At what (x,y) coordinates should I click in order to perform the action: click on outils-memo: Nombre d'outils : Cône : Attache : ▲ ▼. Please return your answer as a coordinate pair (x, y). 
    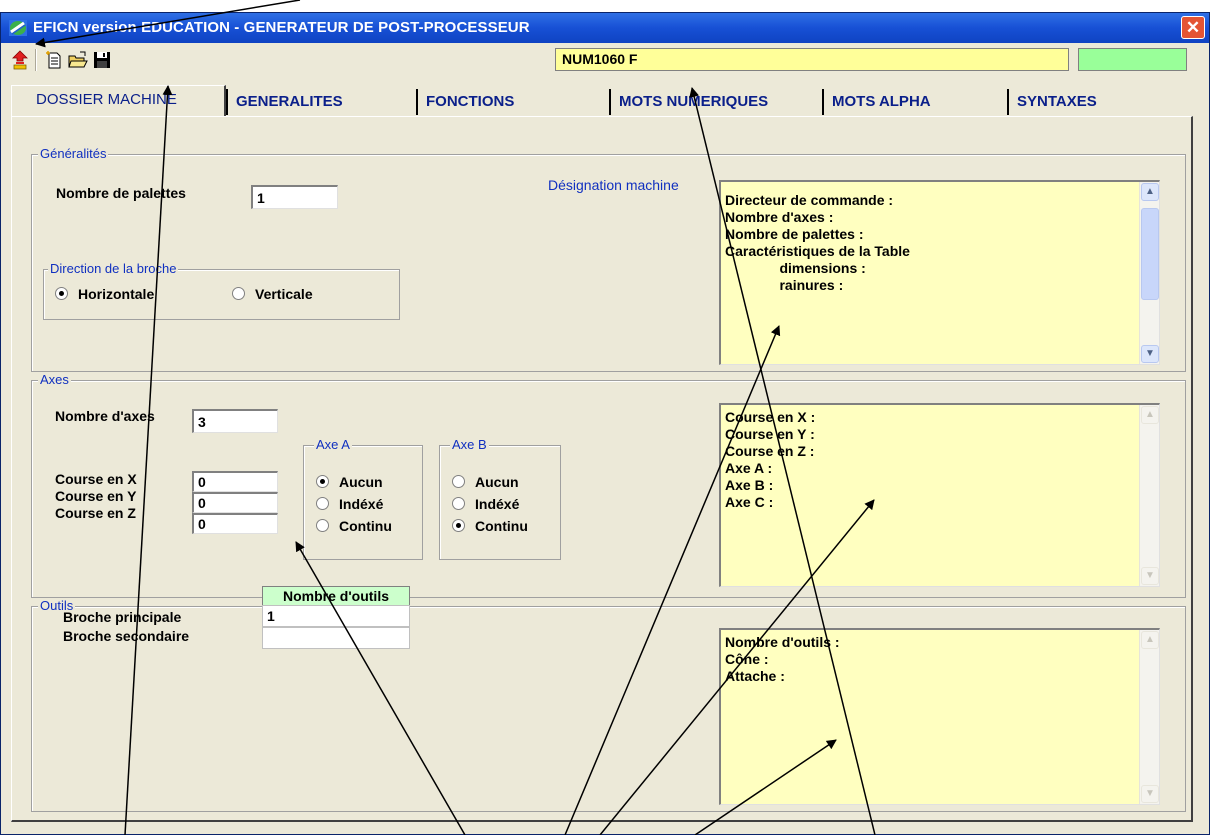
    Looking at the image, I should click on (939, 716).